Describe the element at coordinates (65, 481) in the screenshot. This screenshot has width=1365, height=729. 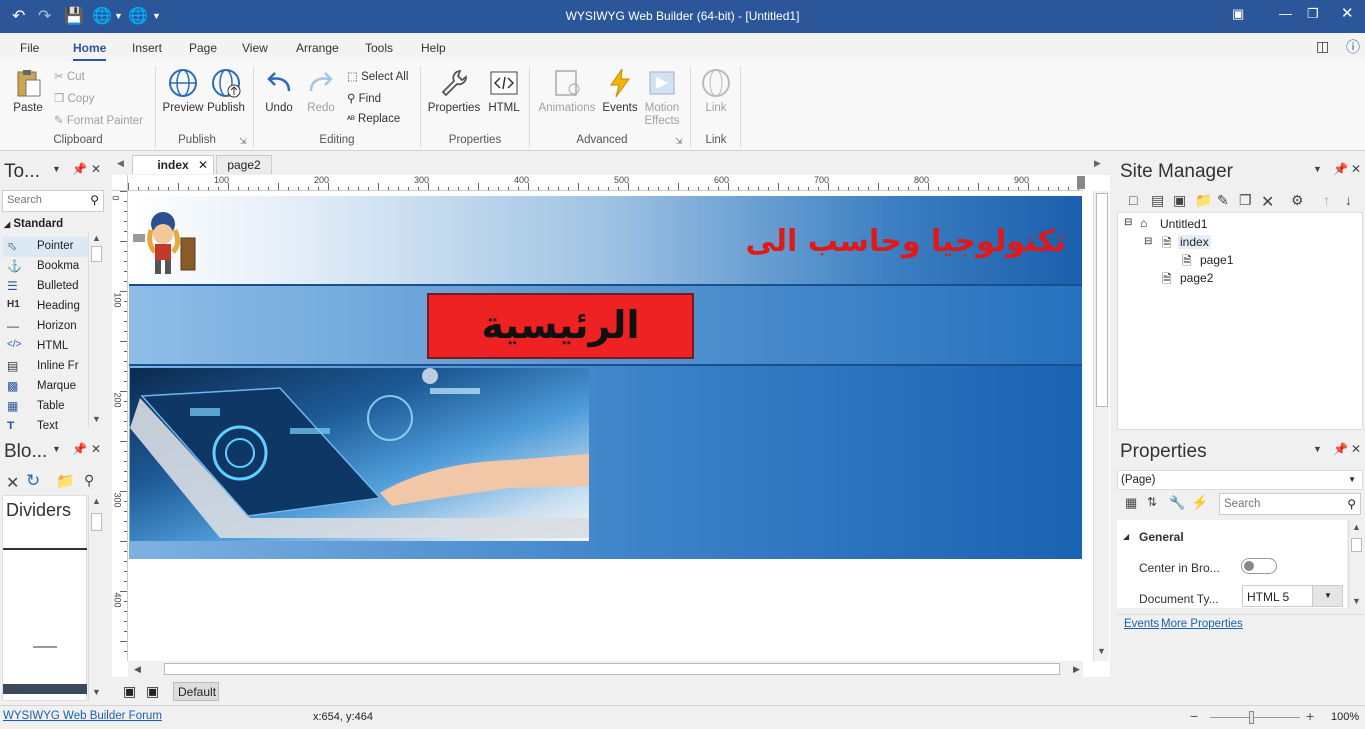
I see `folder-icon: 📁` at that location.